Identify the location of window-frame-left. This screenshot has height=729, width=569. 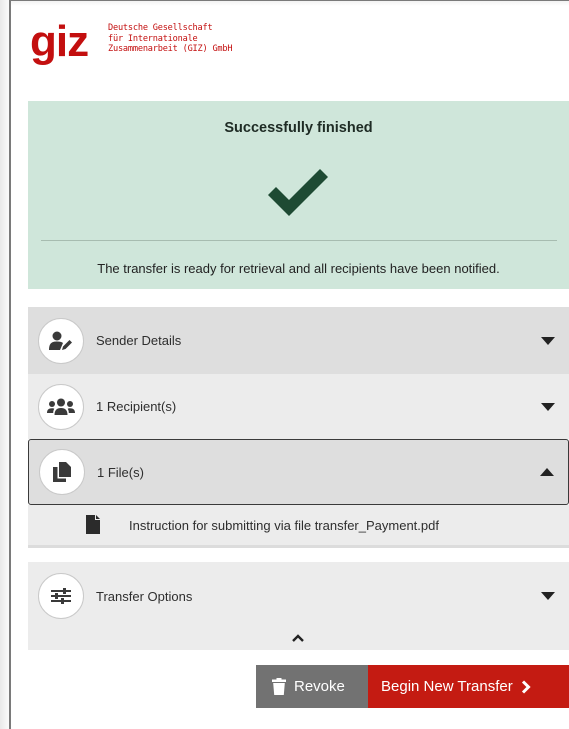
(5, 364).